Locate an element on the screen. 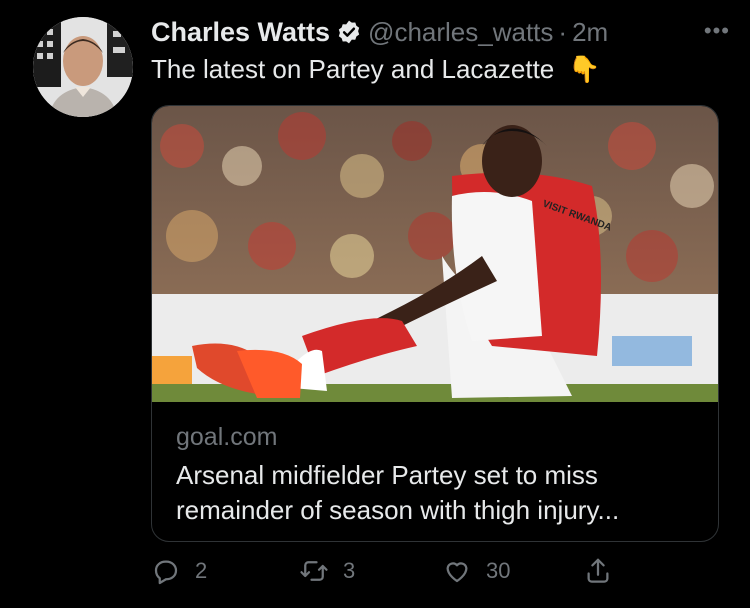  like-button: 30 is located at coordinates (476, 571).